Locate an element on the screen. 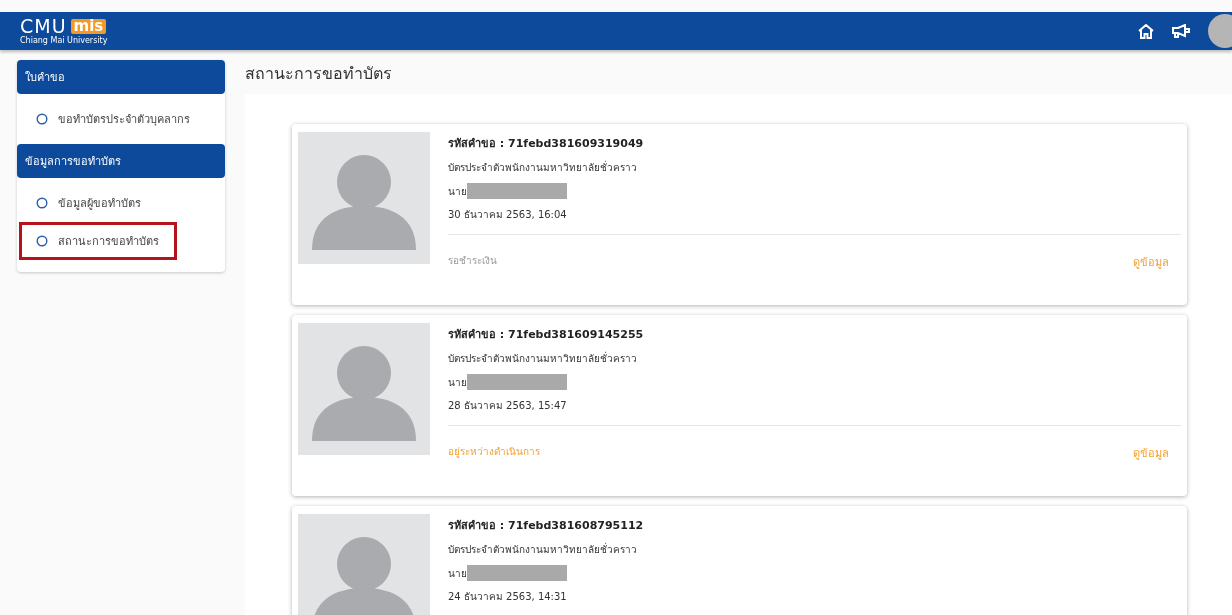 This screenshot has height=615, width=1232. home-icon is located at coordinates (1146, 31).